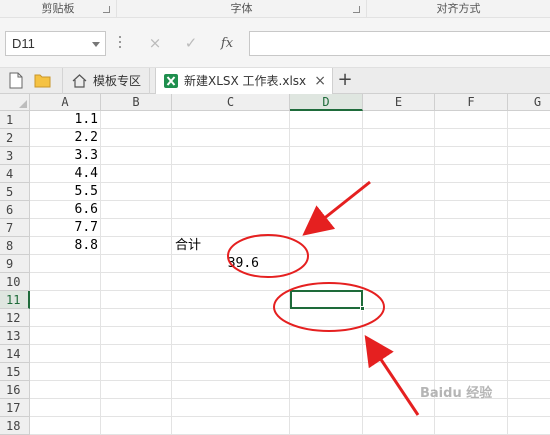 The height and width of the screenshot is (435, 550). What do you see at coordinates (117, 81) in the screenshot?
I see `tab-template-zone-label: 模板专区` at bounding box center [117, 81].